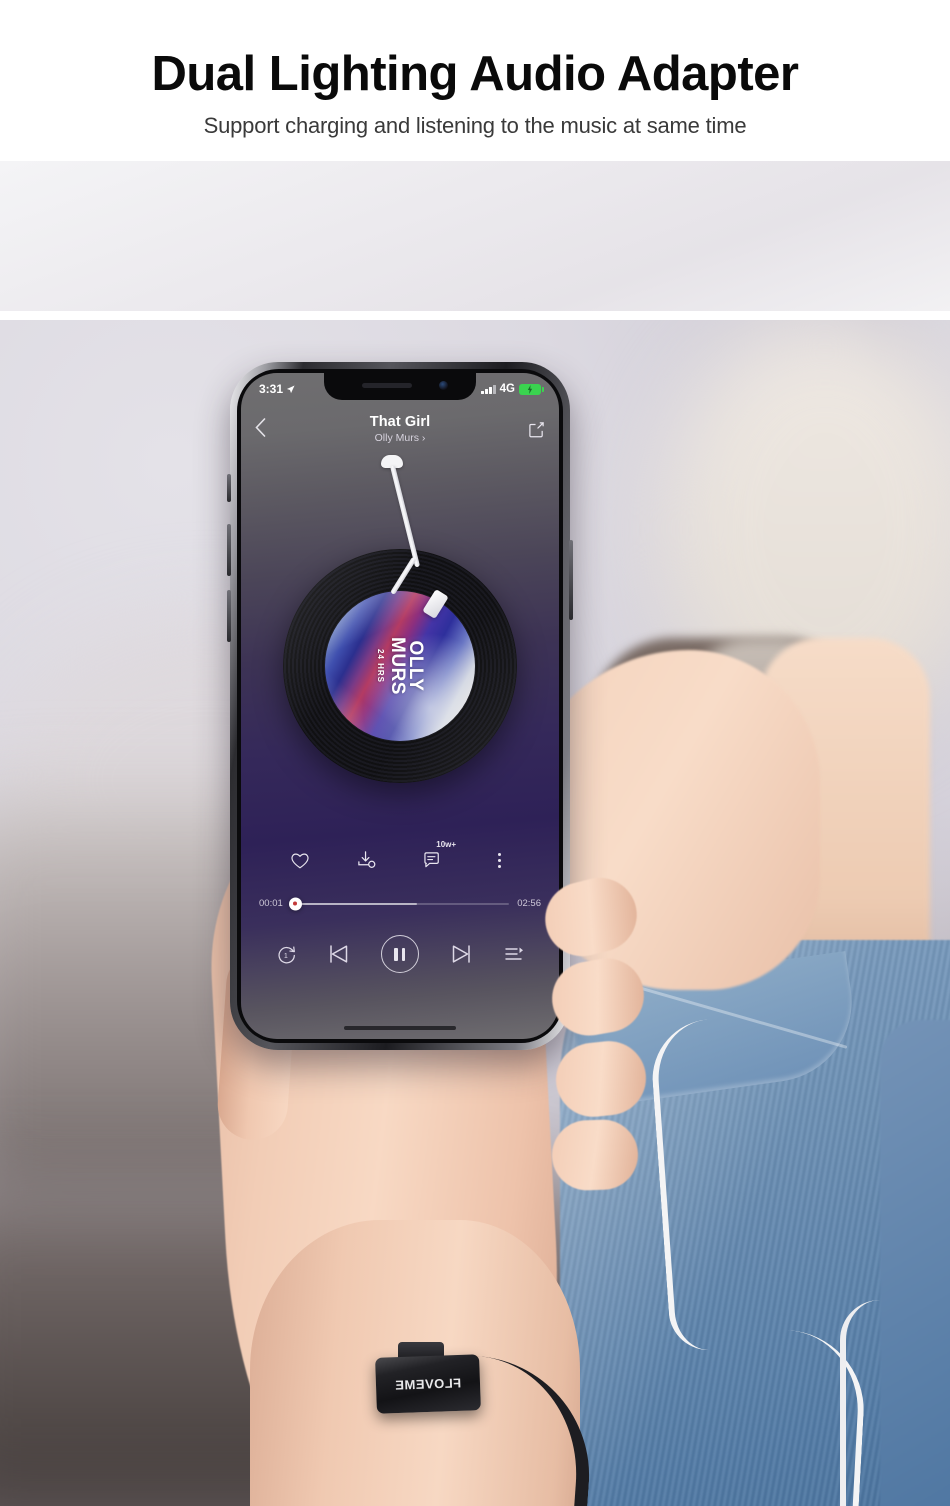  I want to click on skip-previous-icon, so click(338, 954).